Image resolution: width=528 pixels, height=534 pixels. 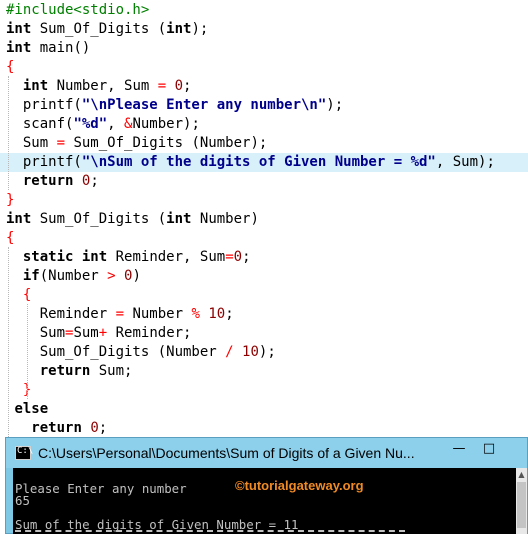 I want to click on code-line: static int Reminder, Sum=0;, so click(x=264, y=257).